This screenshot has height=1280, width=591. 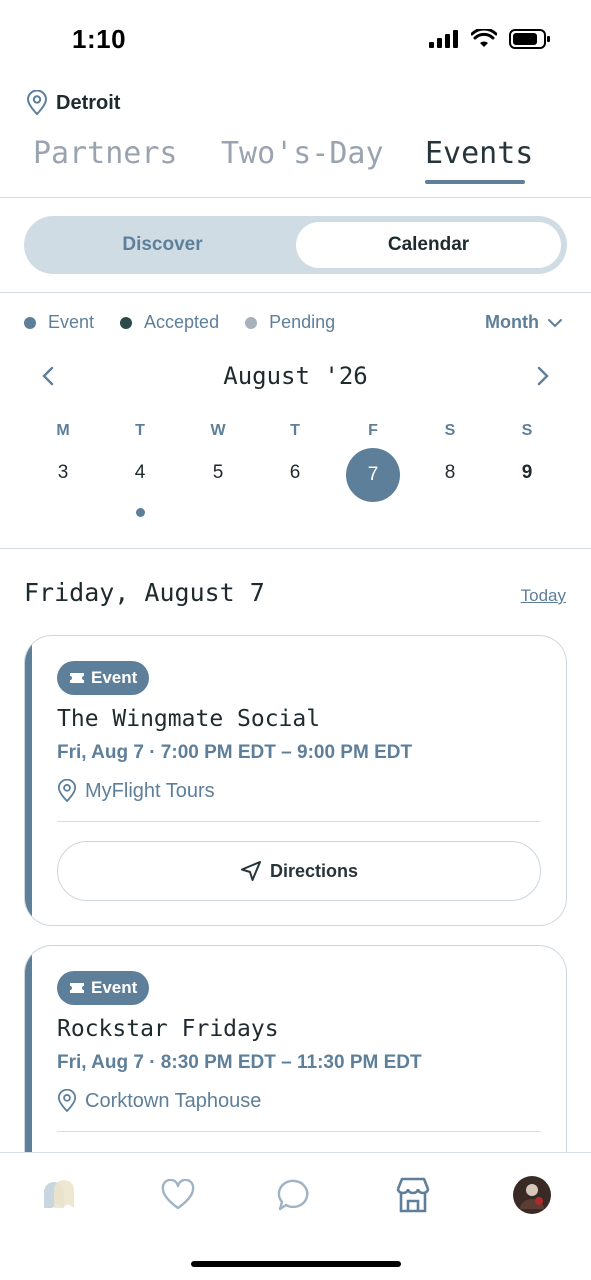 I want to click on event-dot-icon, so click(x=30, y=322).